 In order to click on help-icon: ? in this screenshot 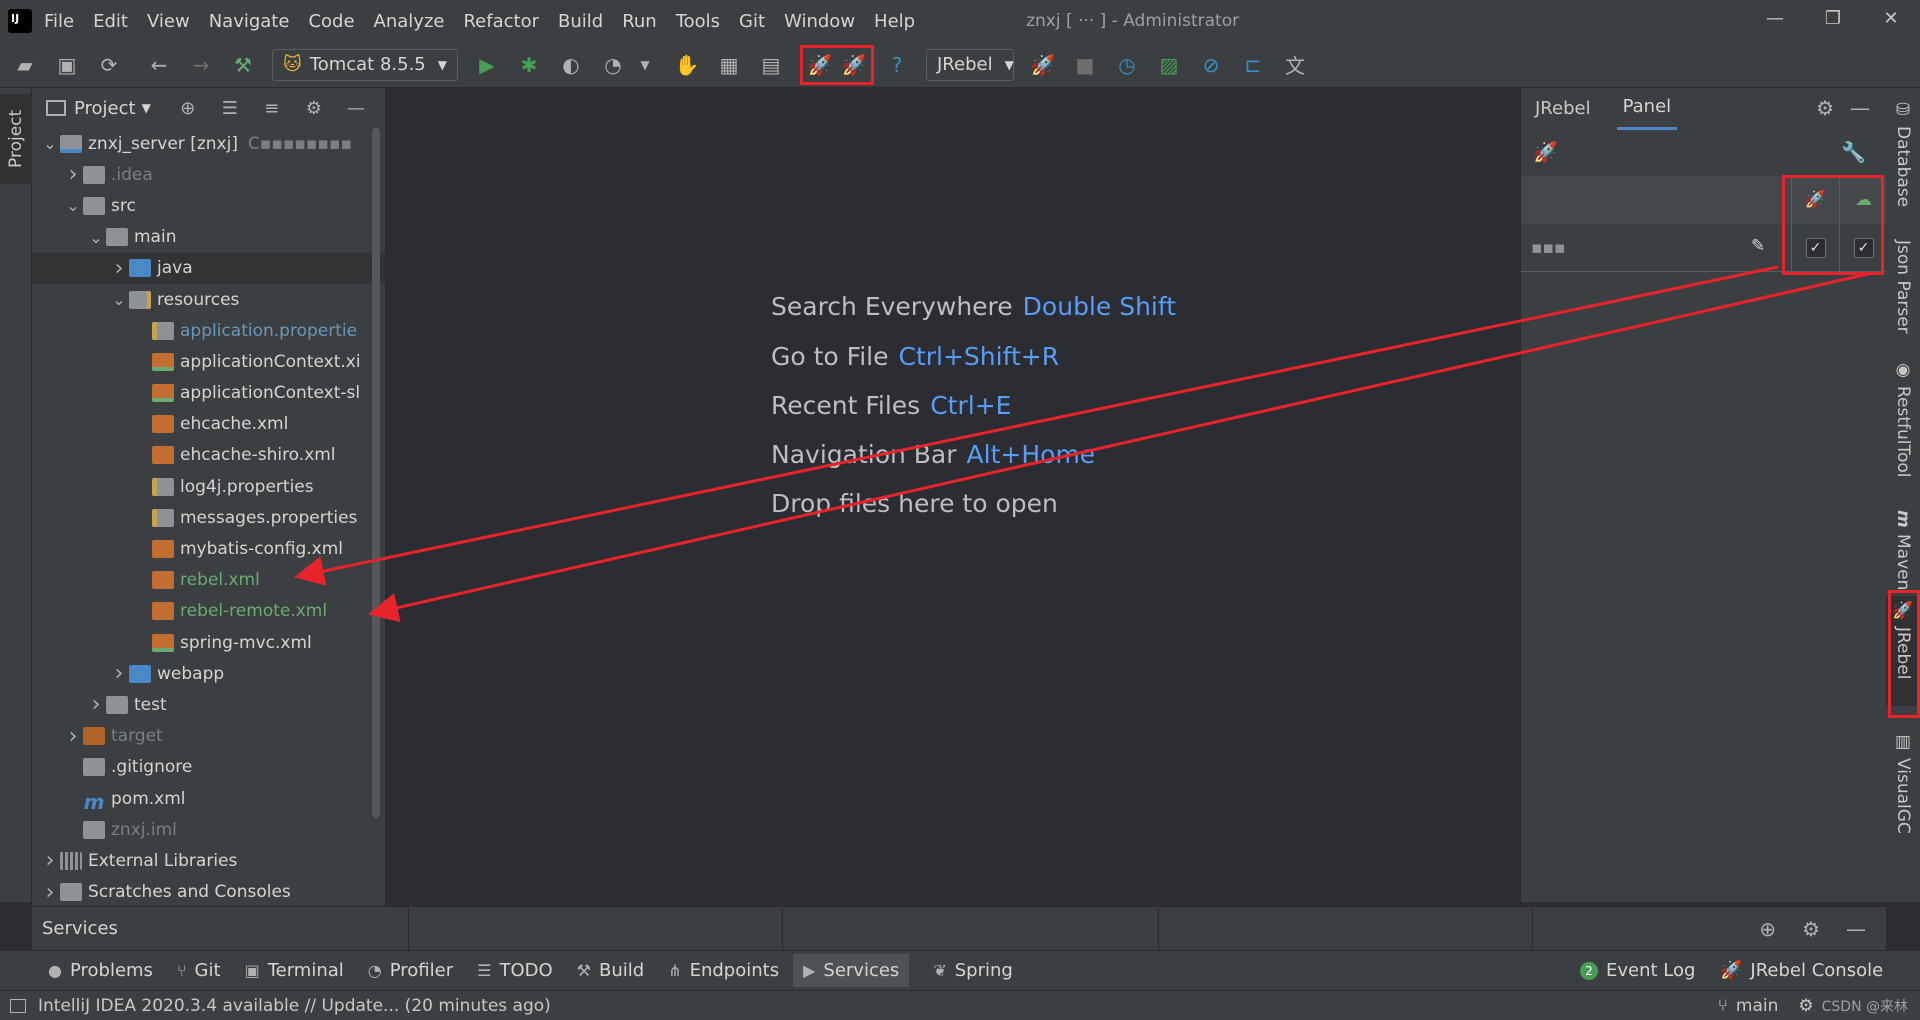, I will do `click(897, 65)`.